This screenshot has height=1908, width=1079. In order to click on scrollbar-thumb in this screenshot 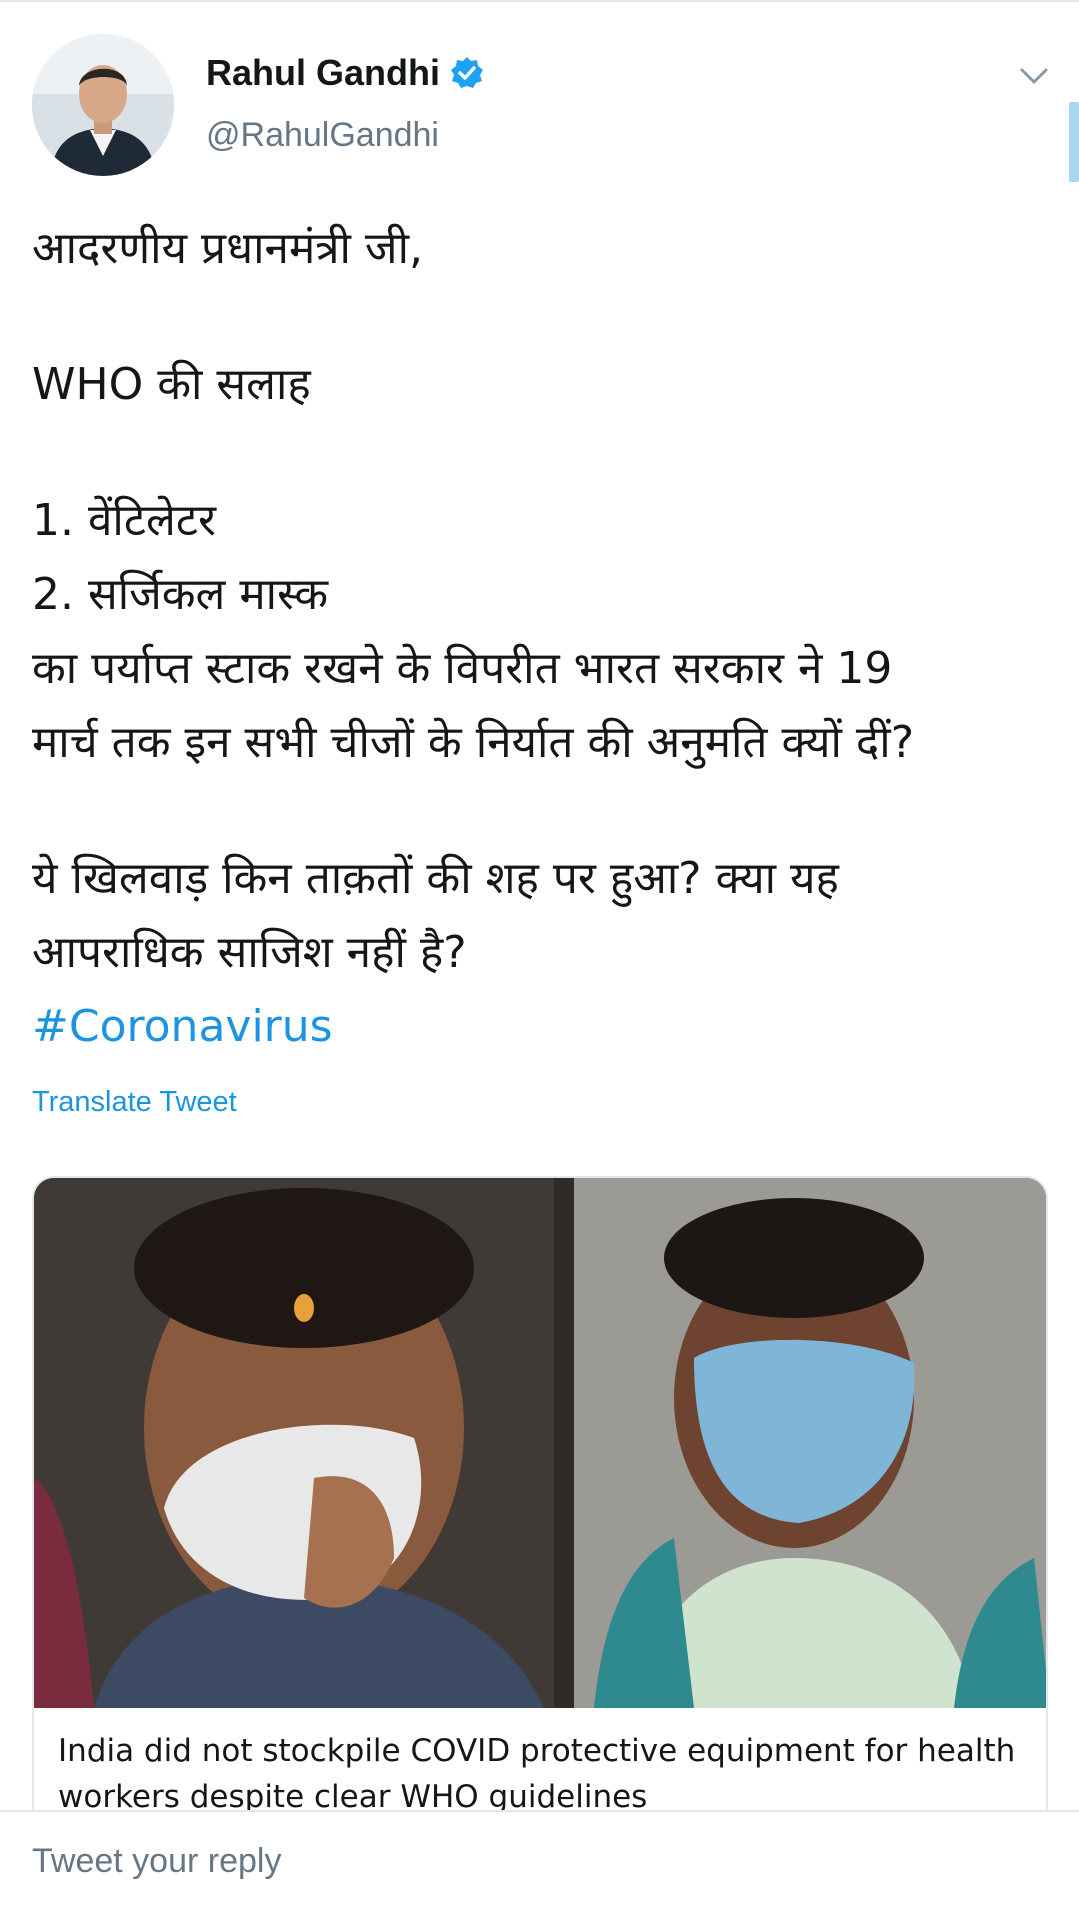, I will do `click(1074, 142)`.